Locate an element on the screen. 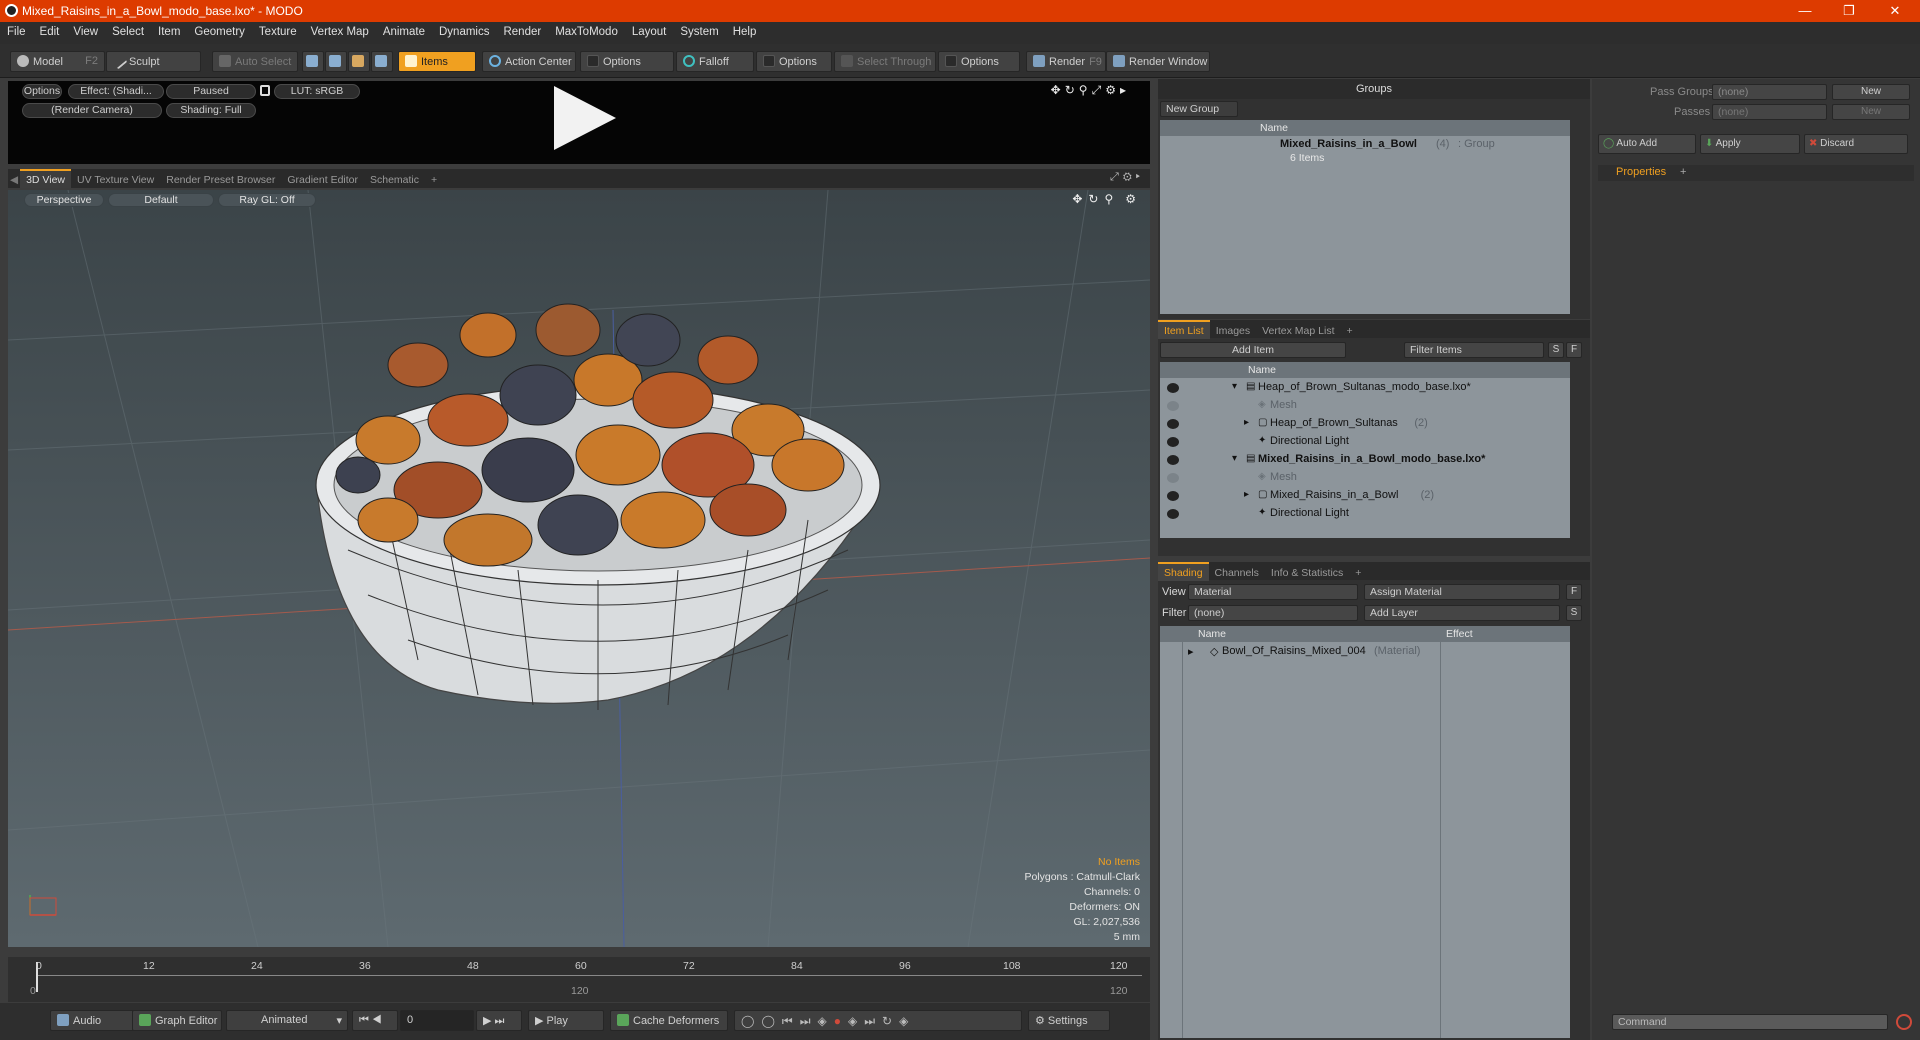  menu-view: View is located at coordinates (85, 30).